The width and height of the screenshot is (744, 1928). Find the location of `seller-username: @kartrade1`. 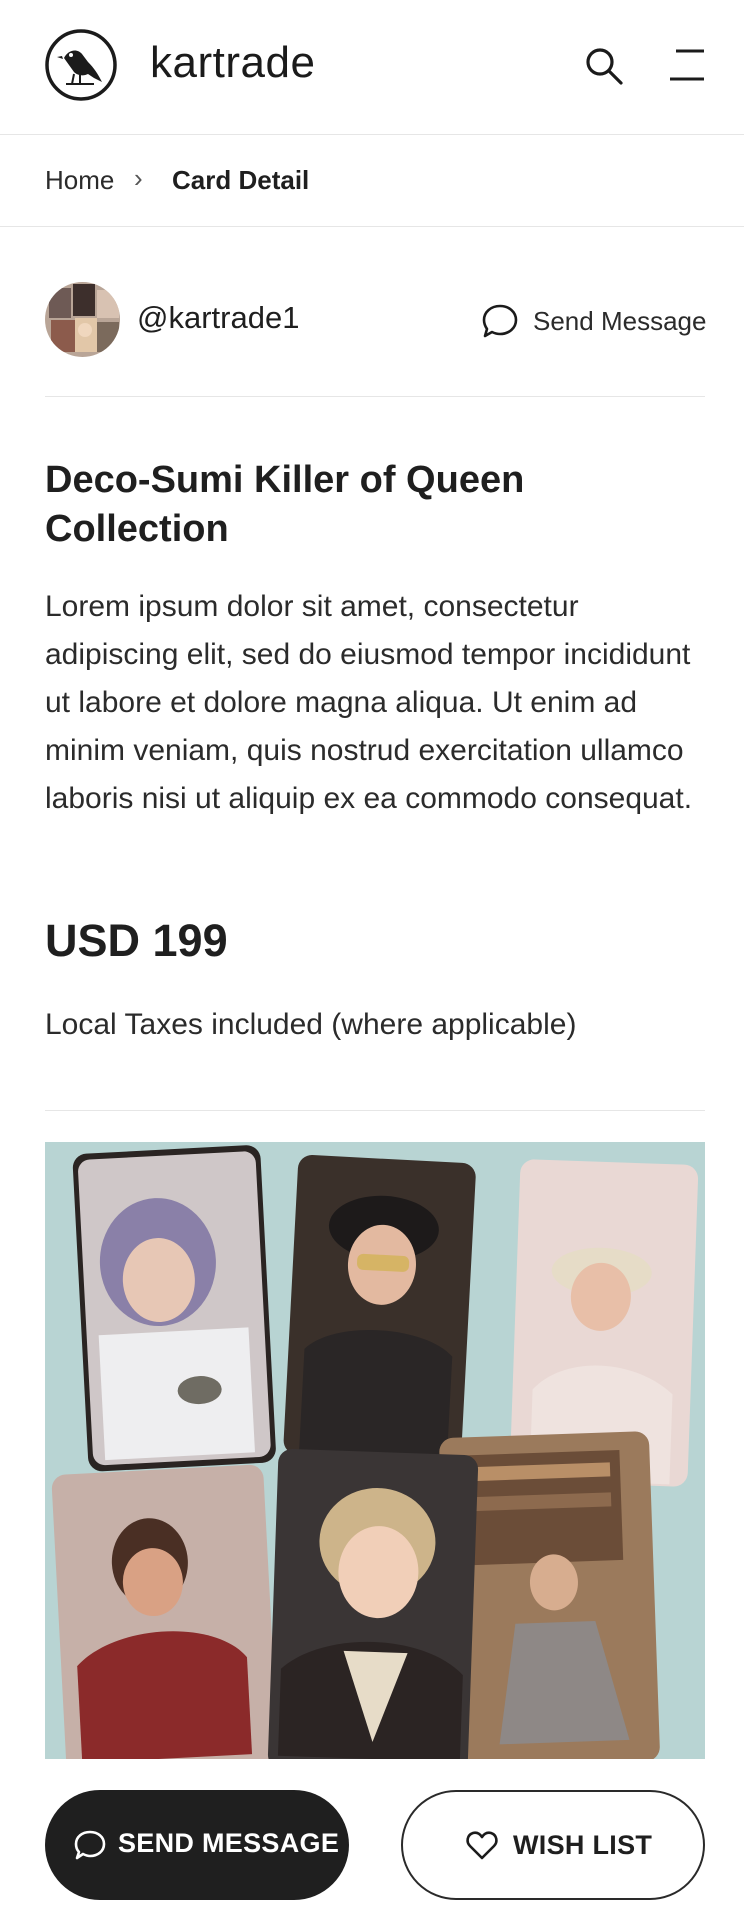

seller-username: @kartrade1 is located at coordinates (218, 318).